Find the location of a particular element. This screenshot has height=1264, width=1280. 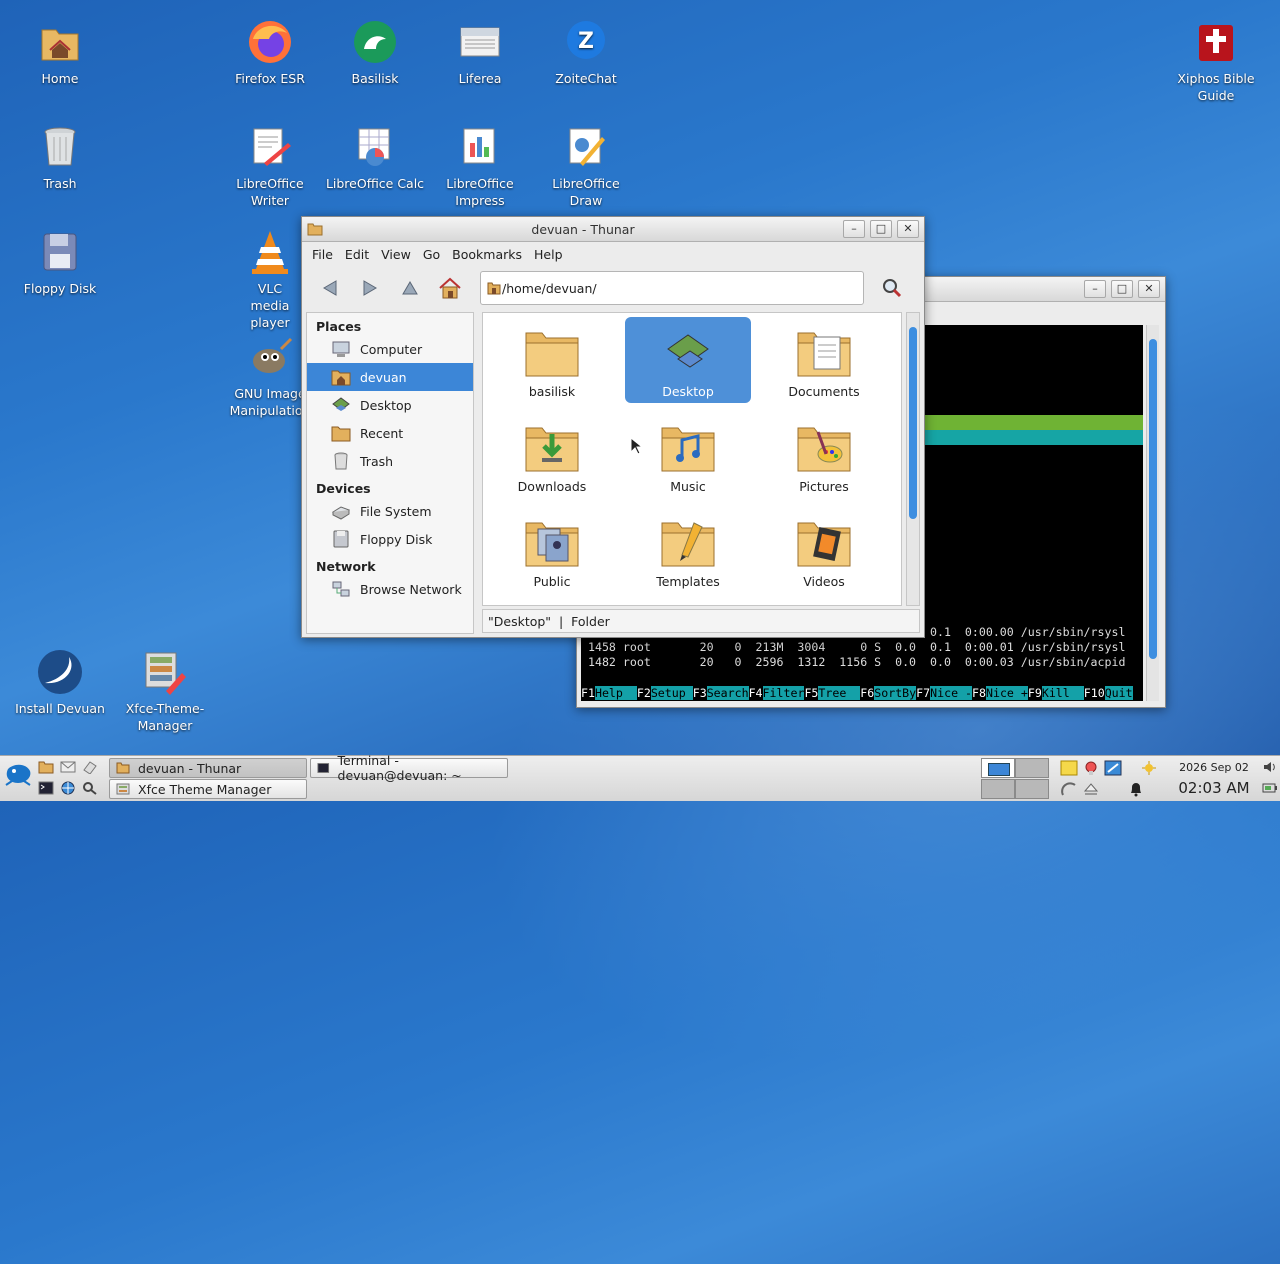

location-path: /home/devuan/ is located at coordinates (549, 288).